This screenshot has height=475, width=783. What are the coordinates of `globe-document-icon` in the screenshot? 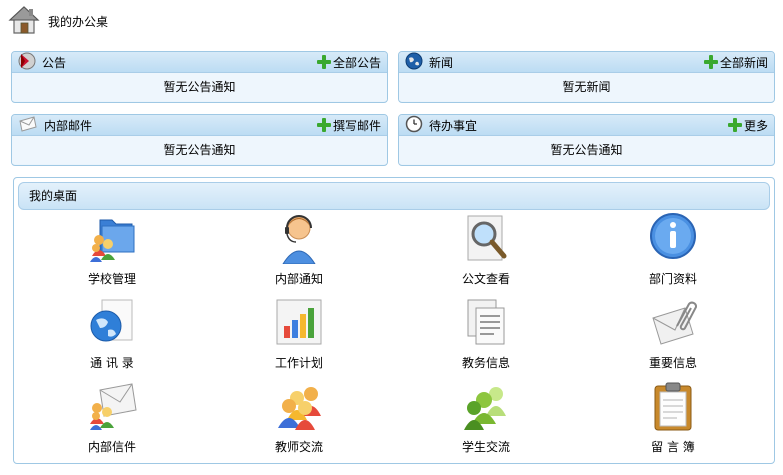 It's located at (112, 322).